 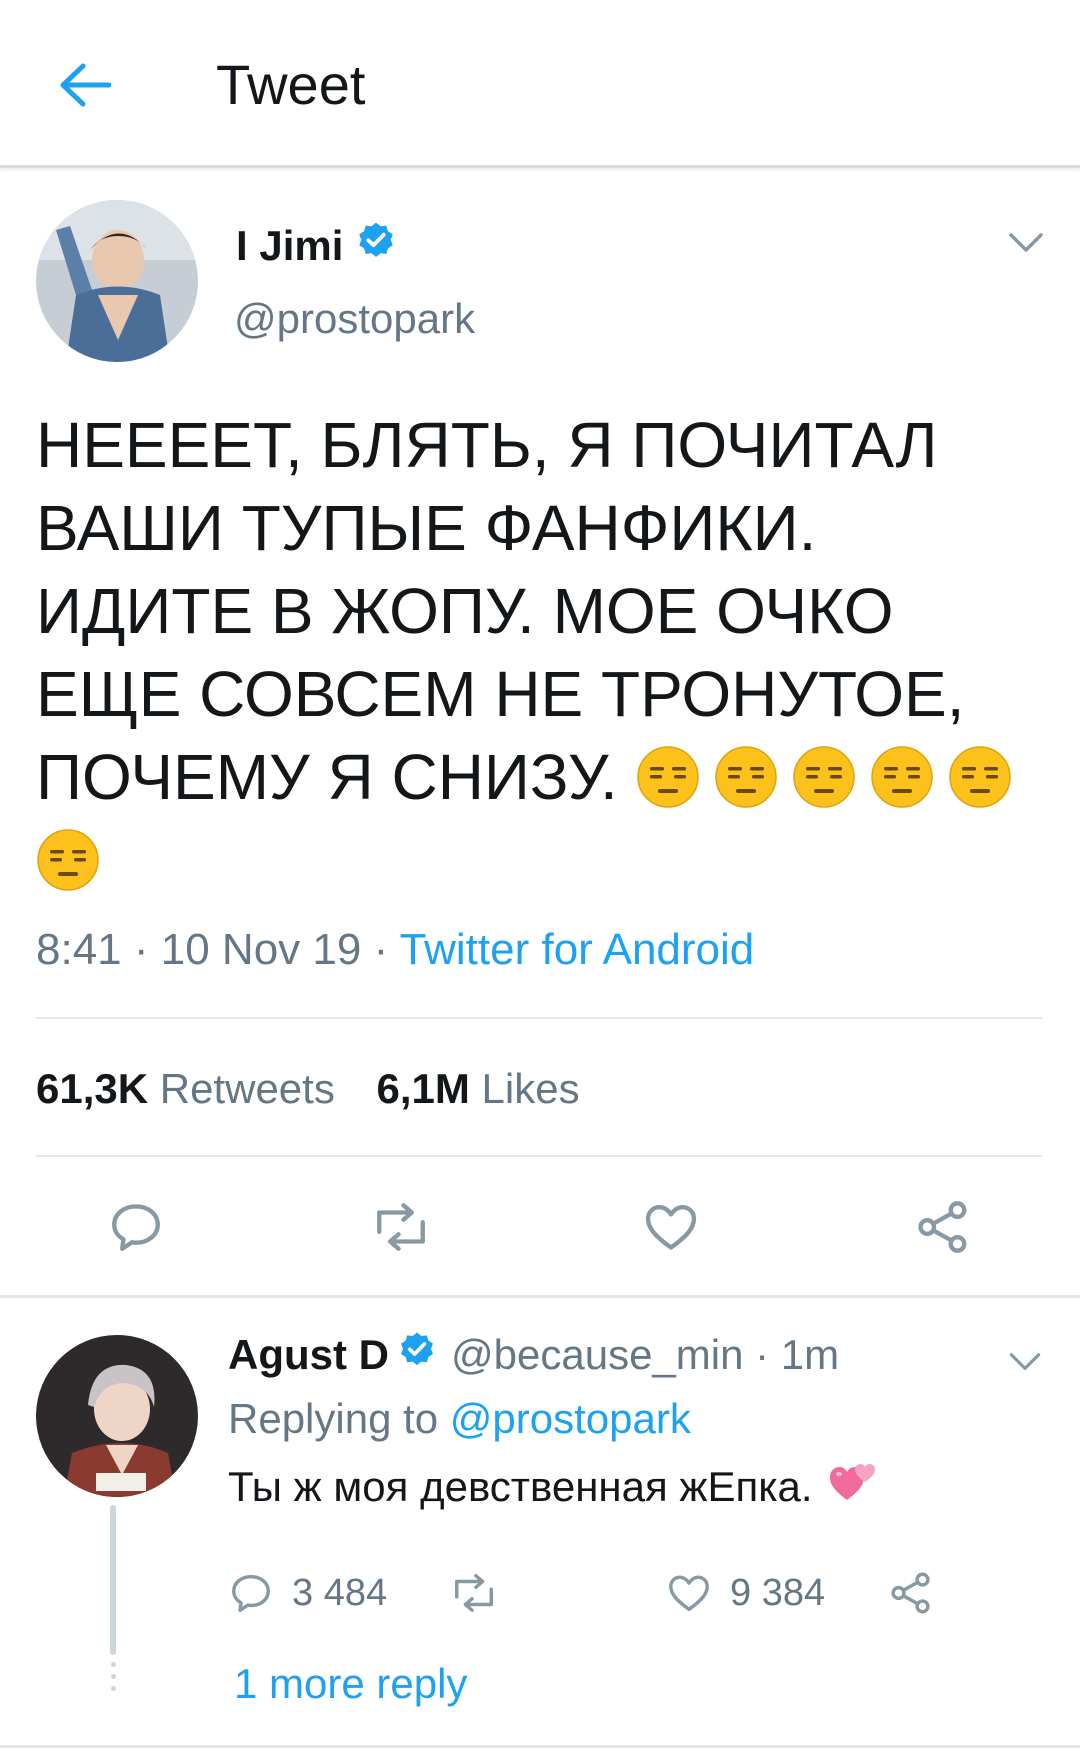 What do you see at coordinates (478, 1088) in the screenshot?
I see `likes-stat: 6,1M Likes` at bounding box center [478, 1088].